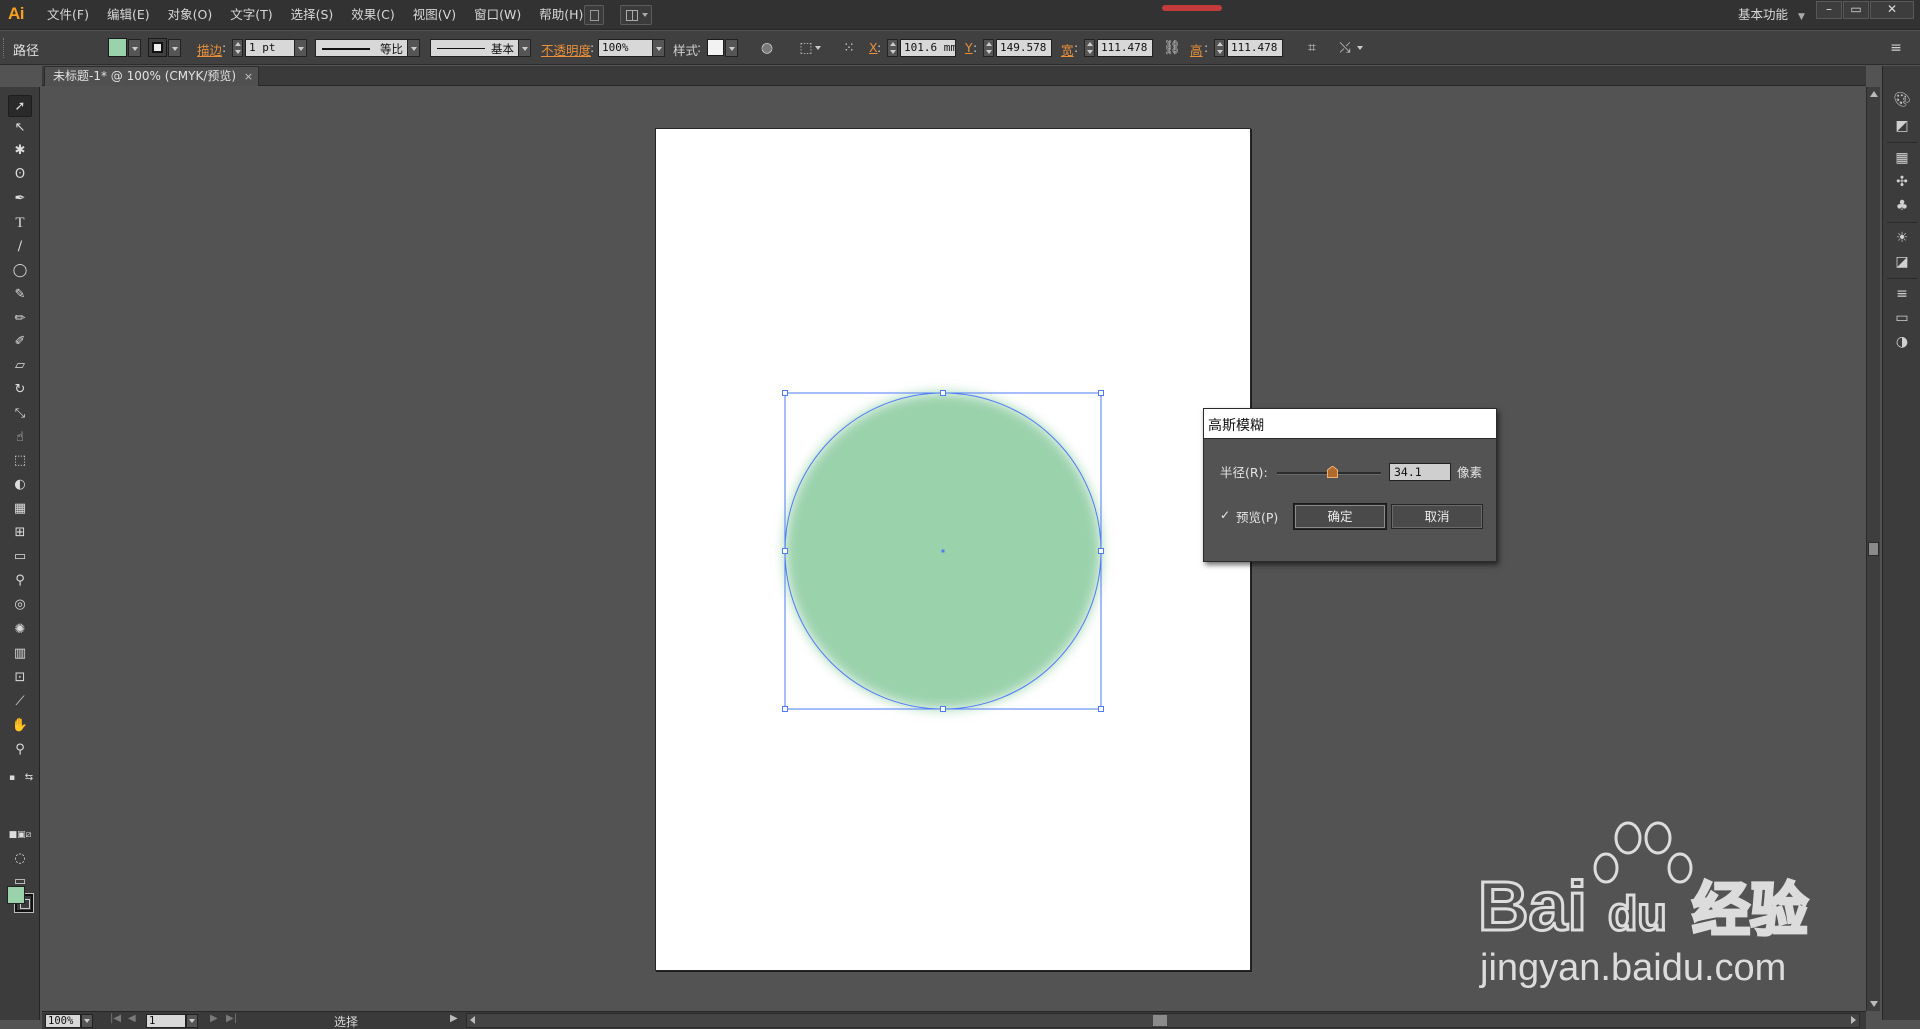 The height and width of the screenshot is (1029, 1920). What do you see at coordinates (20, 533) in the screenshot?
I see `mesh-tool-icon: ⊞` at bounding box center [20, 533].